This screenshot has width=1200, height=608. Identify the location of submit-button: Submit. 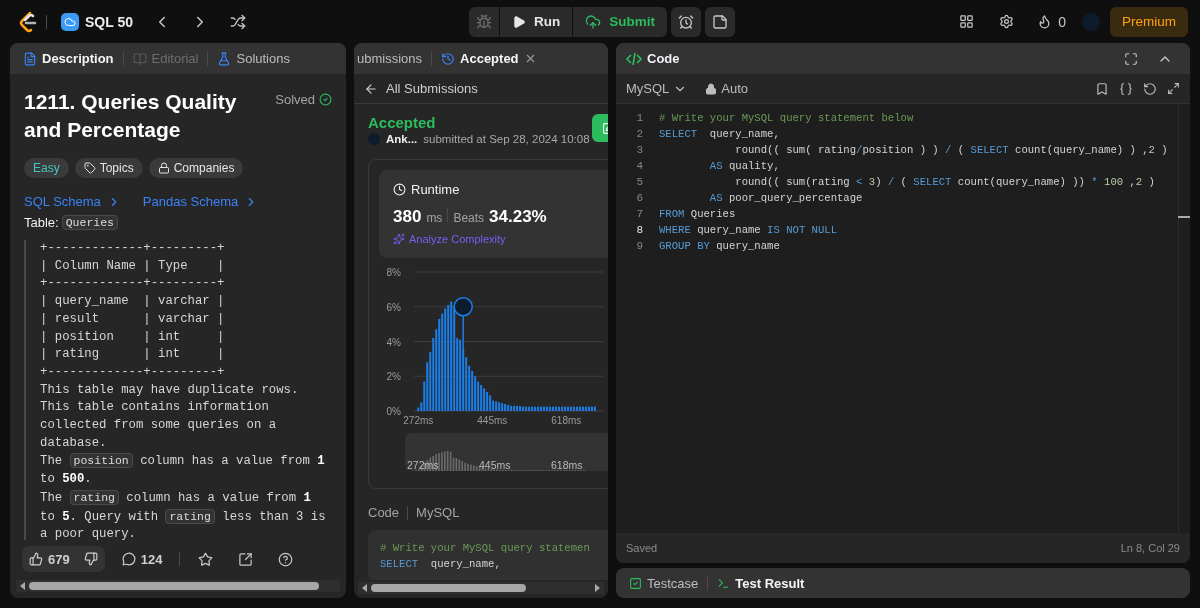
(620, 21).